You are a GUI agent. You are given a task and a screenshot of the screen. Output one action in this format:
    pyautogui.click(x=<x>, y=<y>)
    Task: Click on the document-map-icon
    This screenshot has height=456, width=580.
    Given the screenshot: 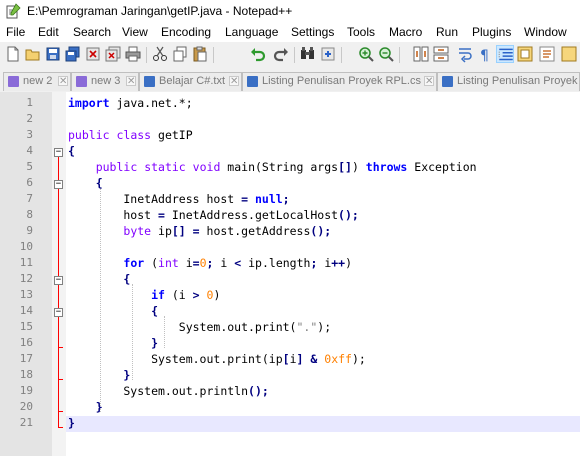 What is the action you would take?
    pyautogui.click(x=525, y=54)
    